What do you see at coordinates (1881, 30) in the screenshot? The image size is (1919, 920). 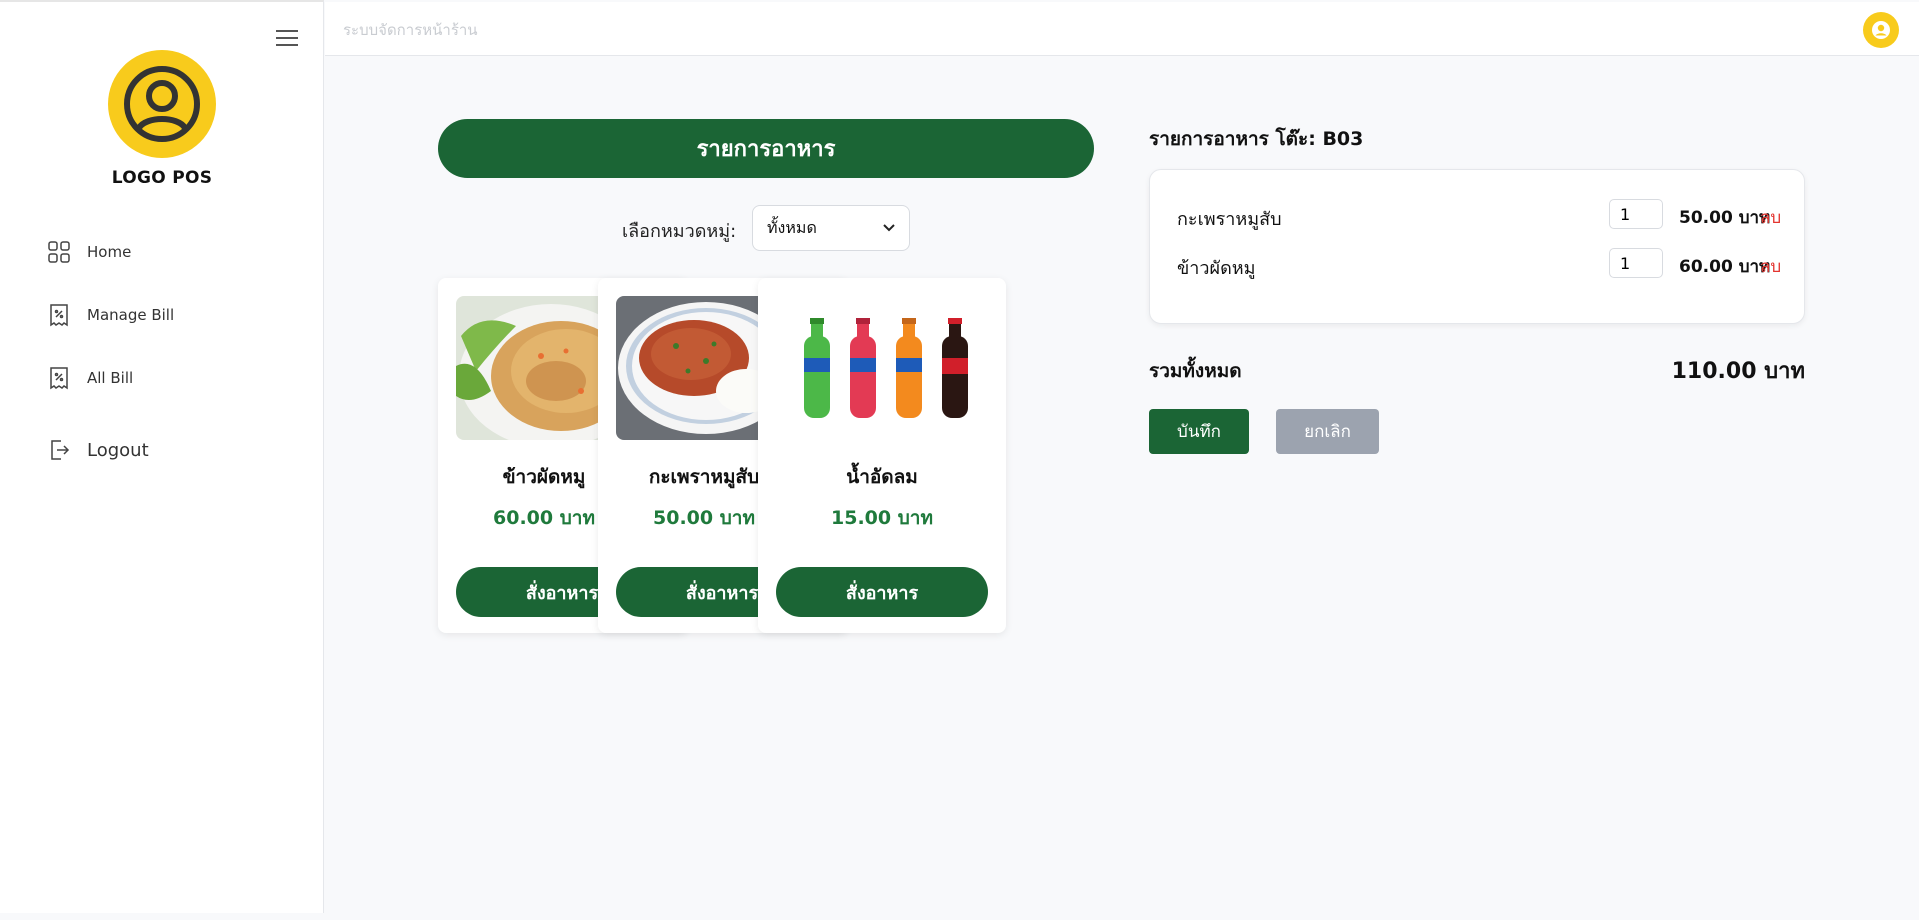 I see `user-avatar-icon` at bounding box center [1881, 30].